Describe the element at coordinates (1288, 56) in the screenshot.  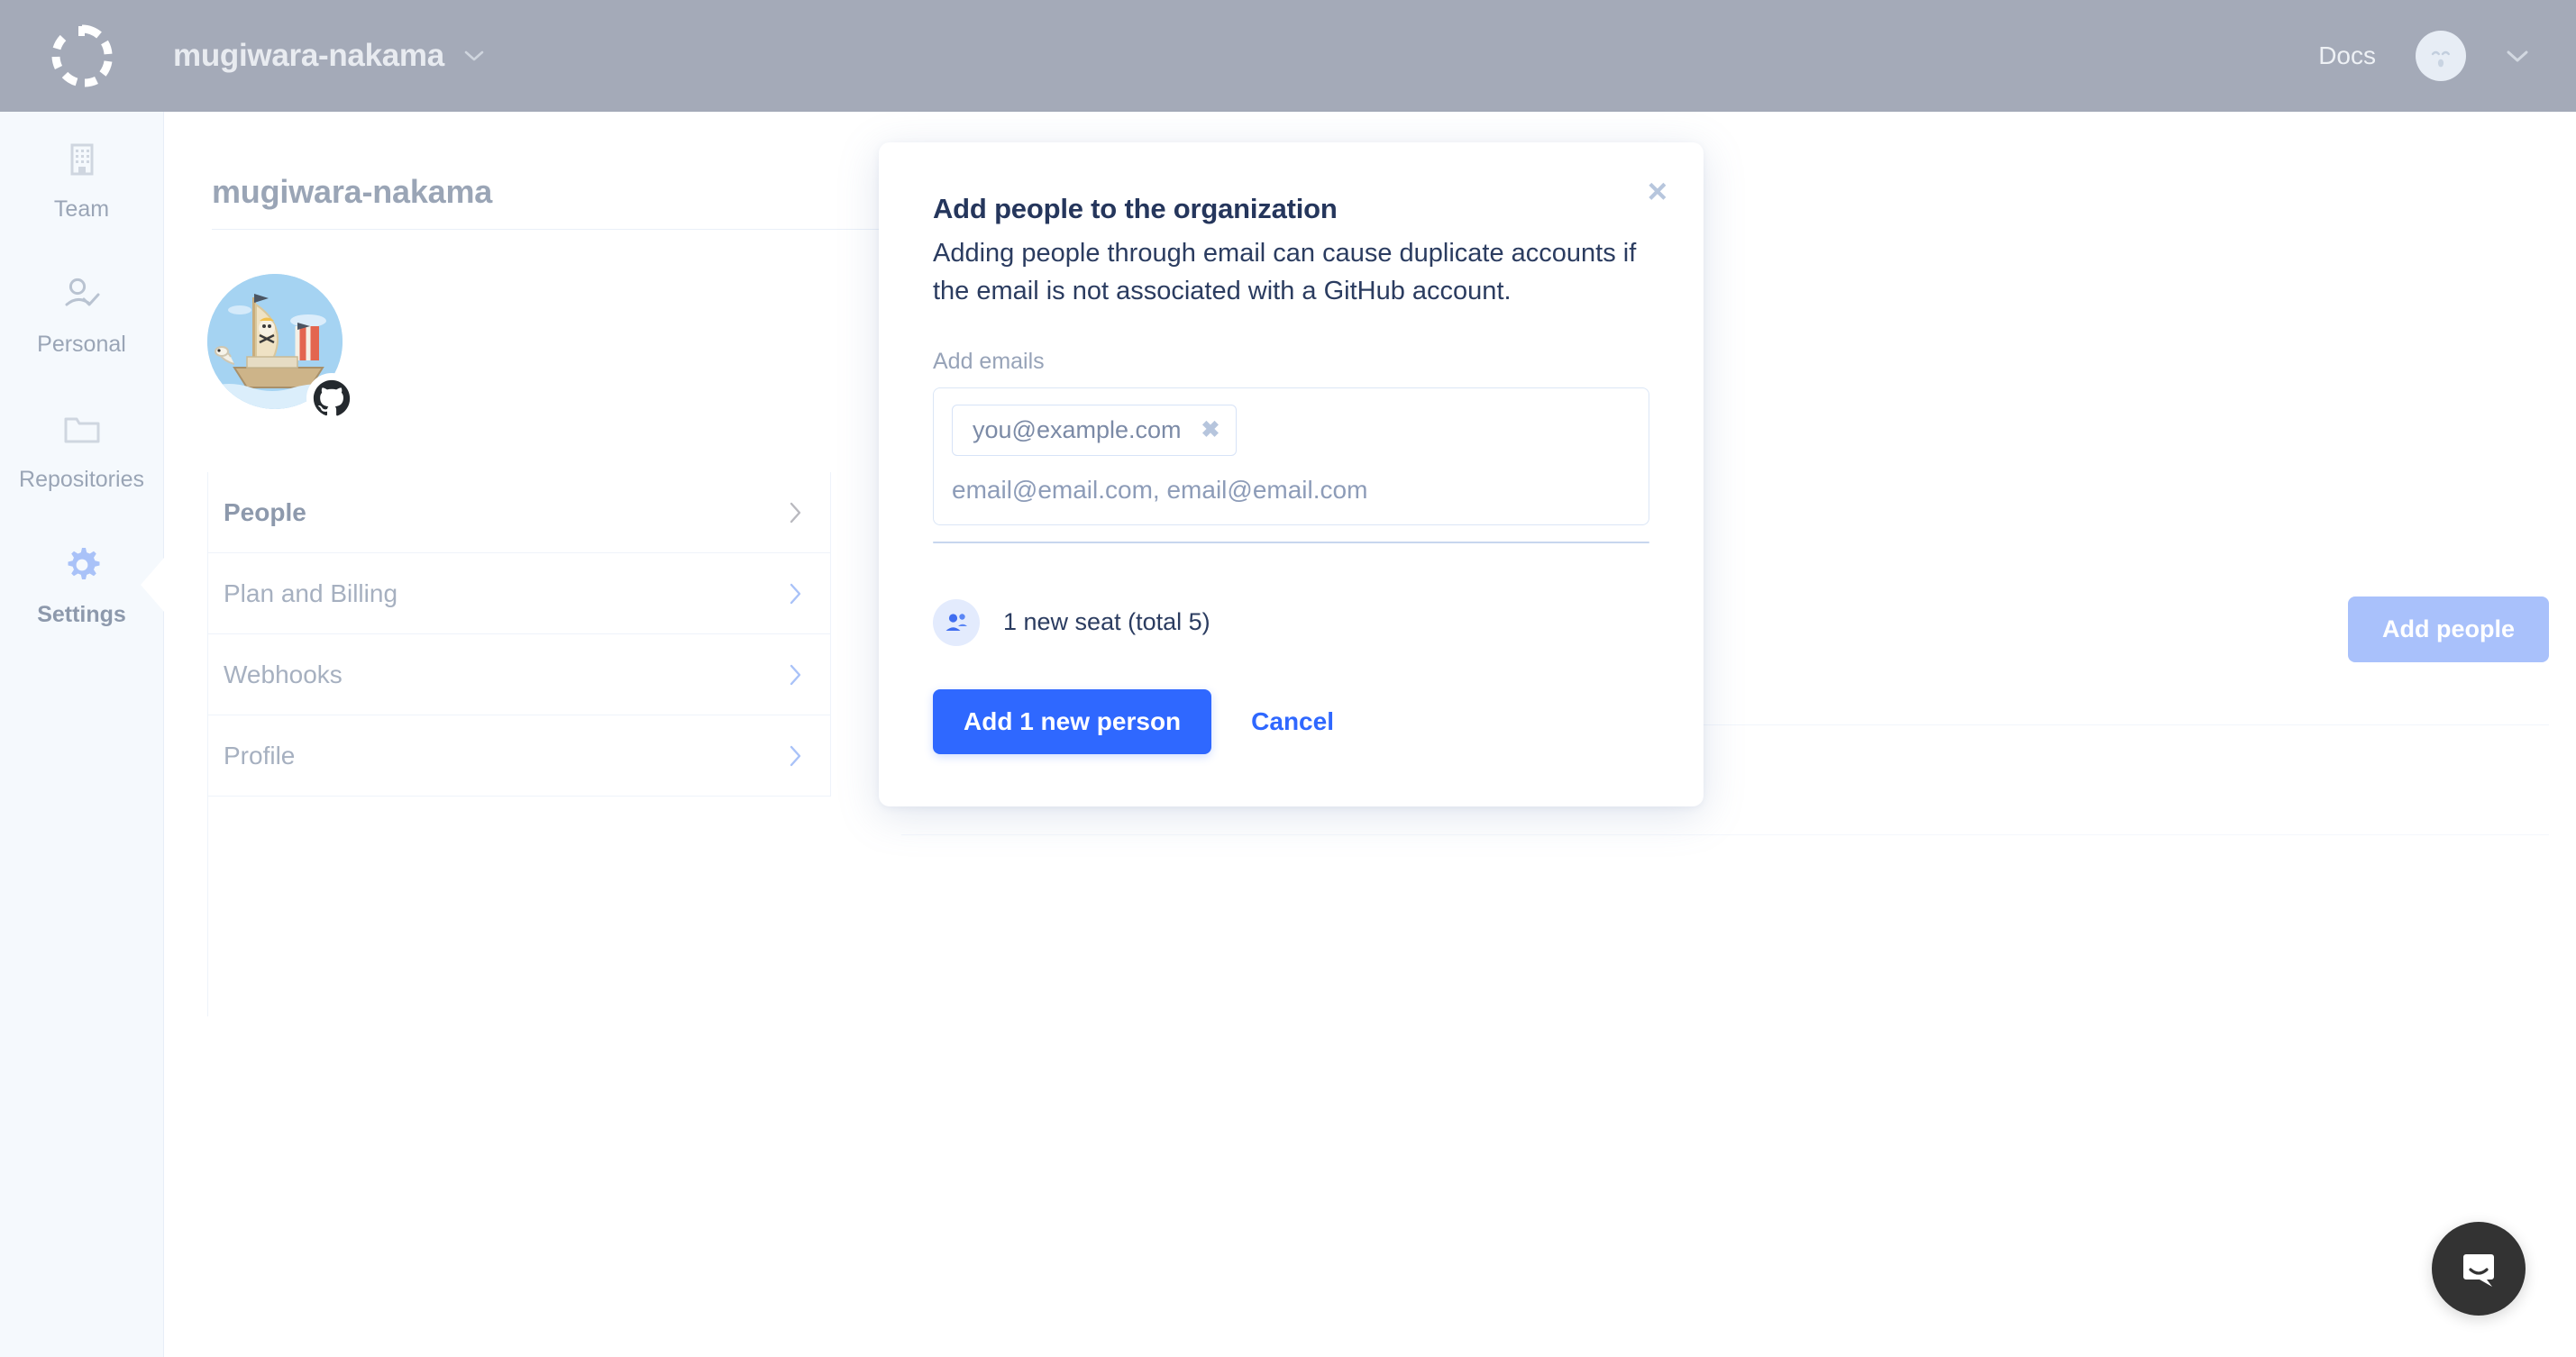
I see `top-header: mugiwara-nakama Docs` at that location.